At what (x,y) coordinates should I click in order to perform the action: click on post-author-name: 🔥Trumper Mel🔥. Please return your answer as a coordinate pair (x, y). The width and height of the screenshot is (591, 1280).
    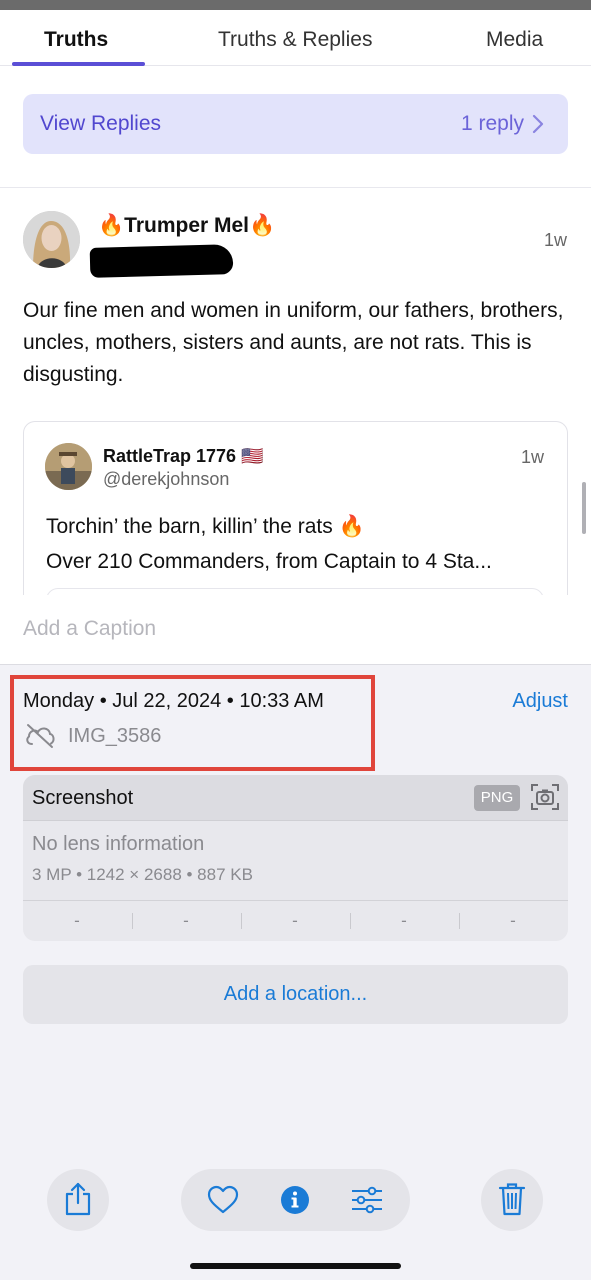
    Looking at the image, I should click on (186, 226).